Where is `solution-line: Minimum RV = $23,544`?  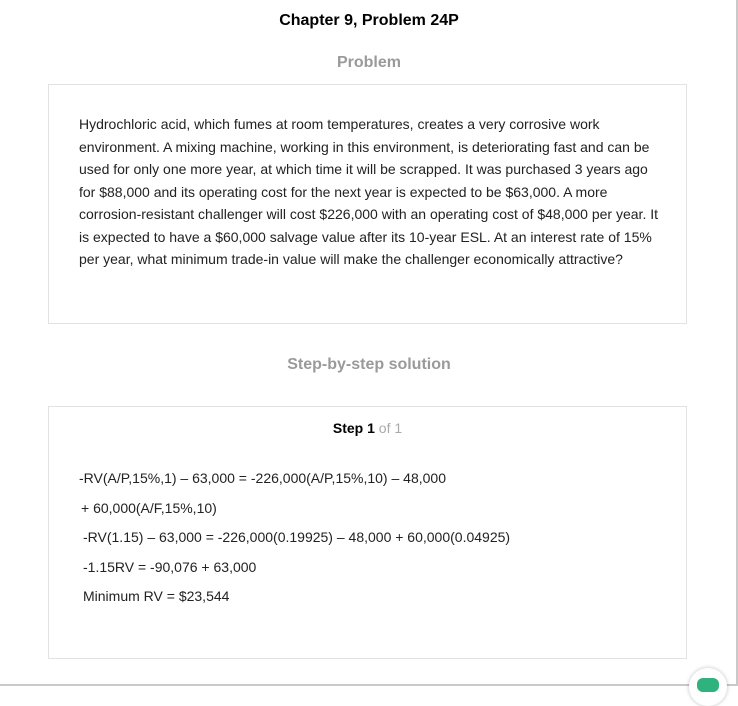
solution-line: Minimum RV = $23,544 is located at coordinates (156, 596).